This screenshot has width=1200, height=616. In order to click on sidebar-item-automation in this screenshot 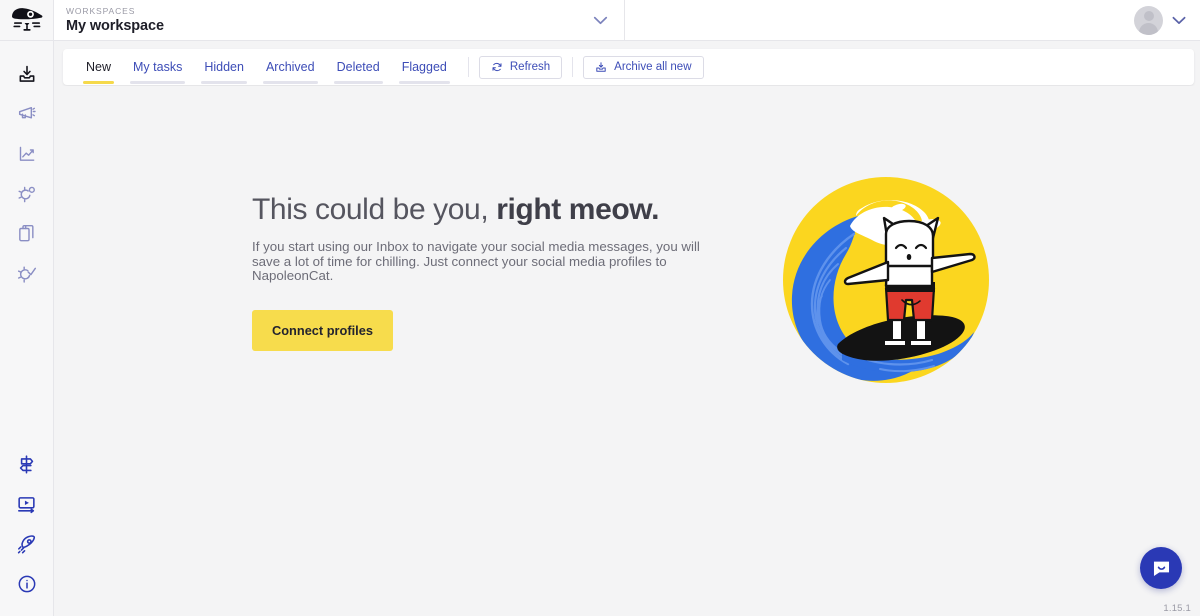, I will do `click(27, 194)`.